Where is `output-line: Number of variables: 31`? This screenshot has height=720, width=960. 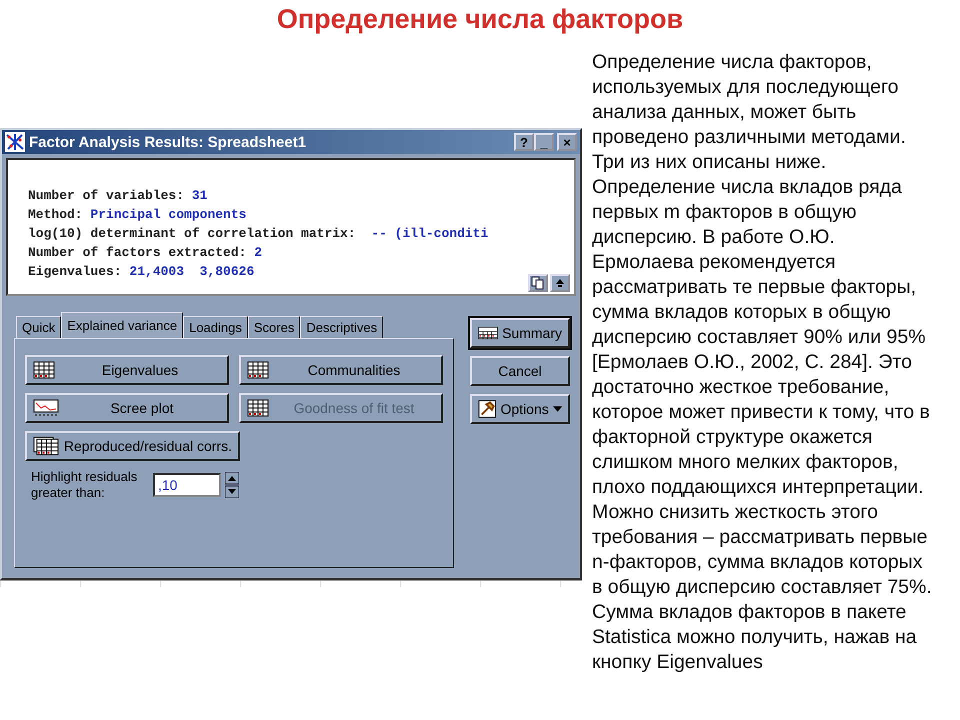
output-line: Number of variables: 31 is located at coordinates (118, 196).